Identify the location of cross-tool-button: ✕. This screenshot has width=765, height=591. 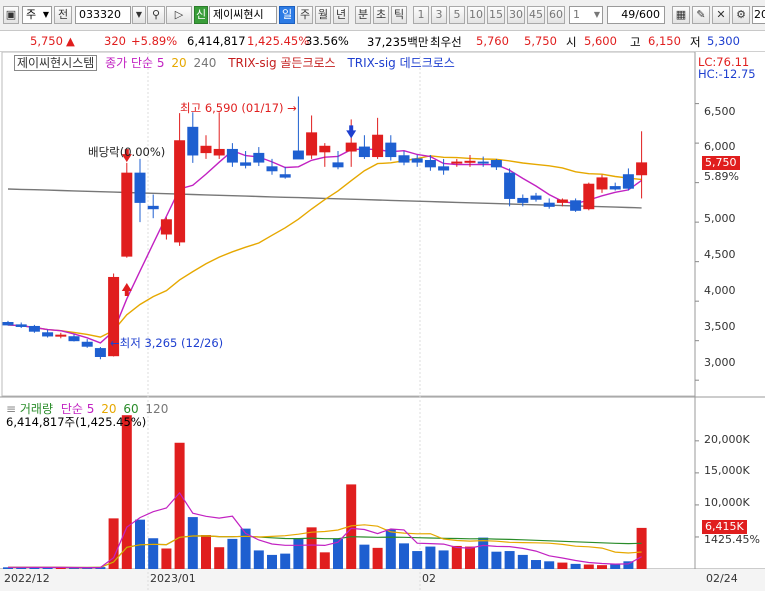
(721, 15).